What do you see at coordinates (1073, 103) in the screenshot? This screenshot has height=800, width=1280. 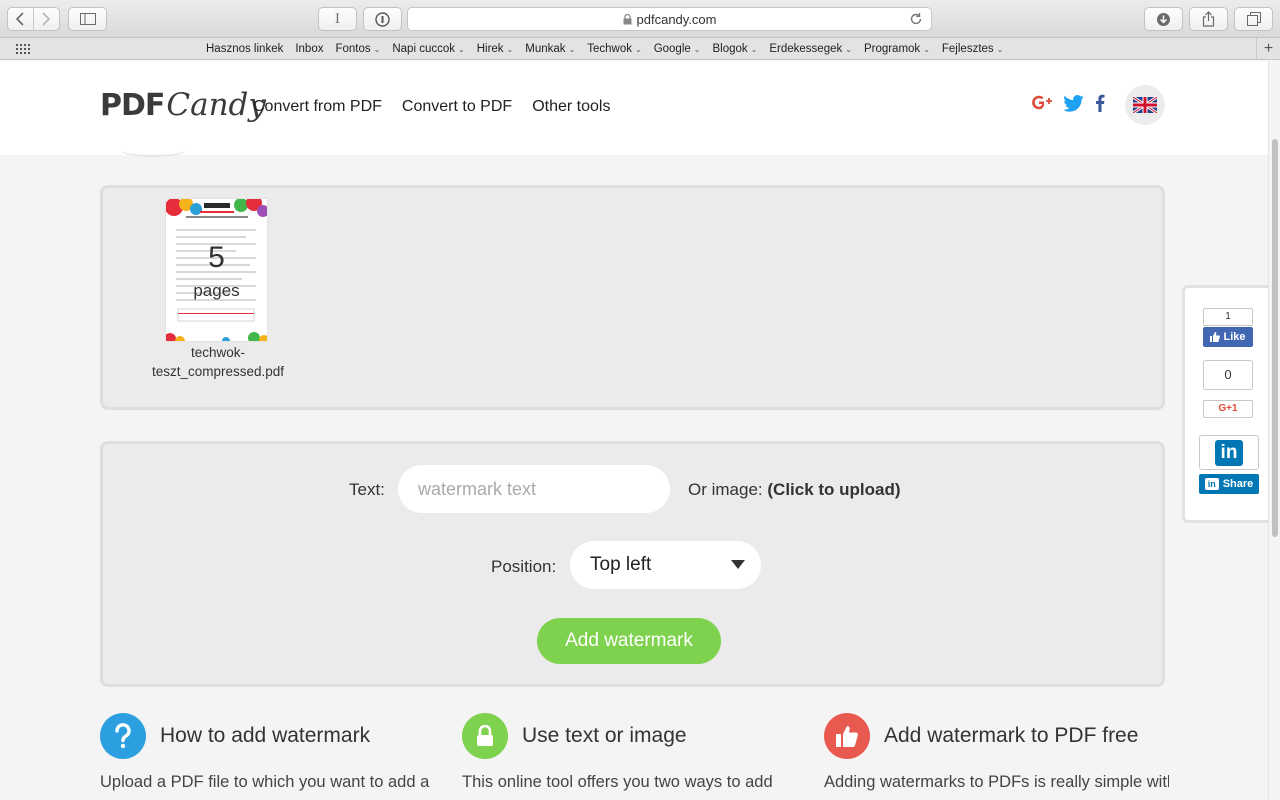 I see `twitter-icon` at bounding box center [1073, 103].